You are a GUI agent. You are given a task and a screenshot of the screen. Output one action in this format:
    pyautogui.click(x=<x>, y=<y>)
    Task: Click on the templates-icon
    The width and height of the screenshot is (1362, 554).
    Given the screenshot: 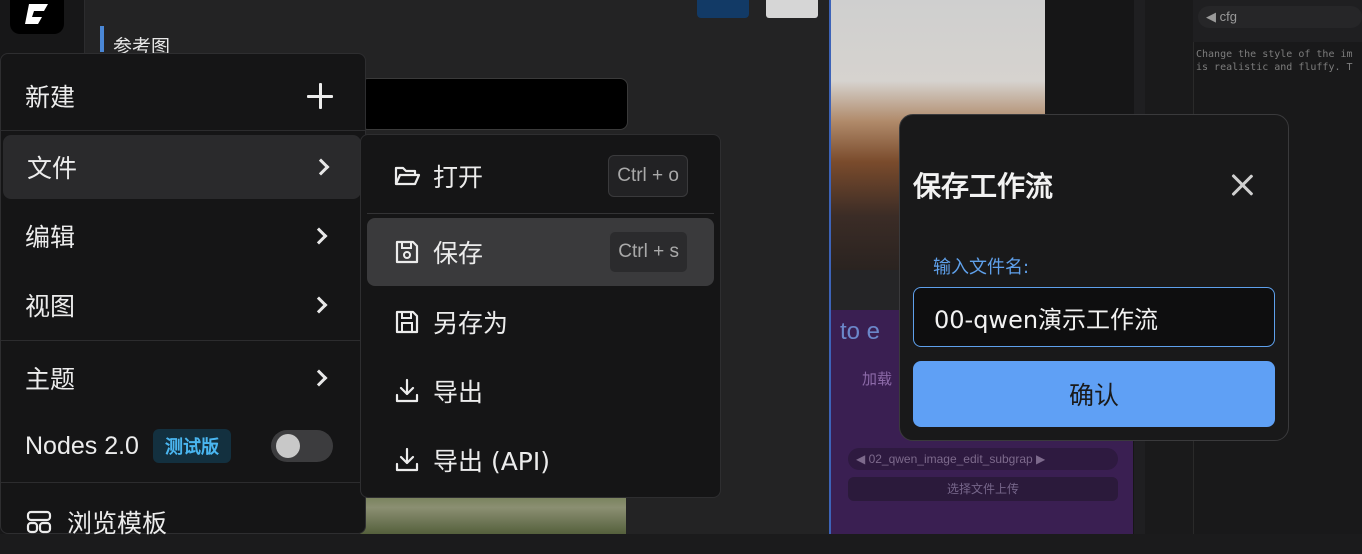 What is the action you would take?
    pyautogui.click(x=39, y=522)
    